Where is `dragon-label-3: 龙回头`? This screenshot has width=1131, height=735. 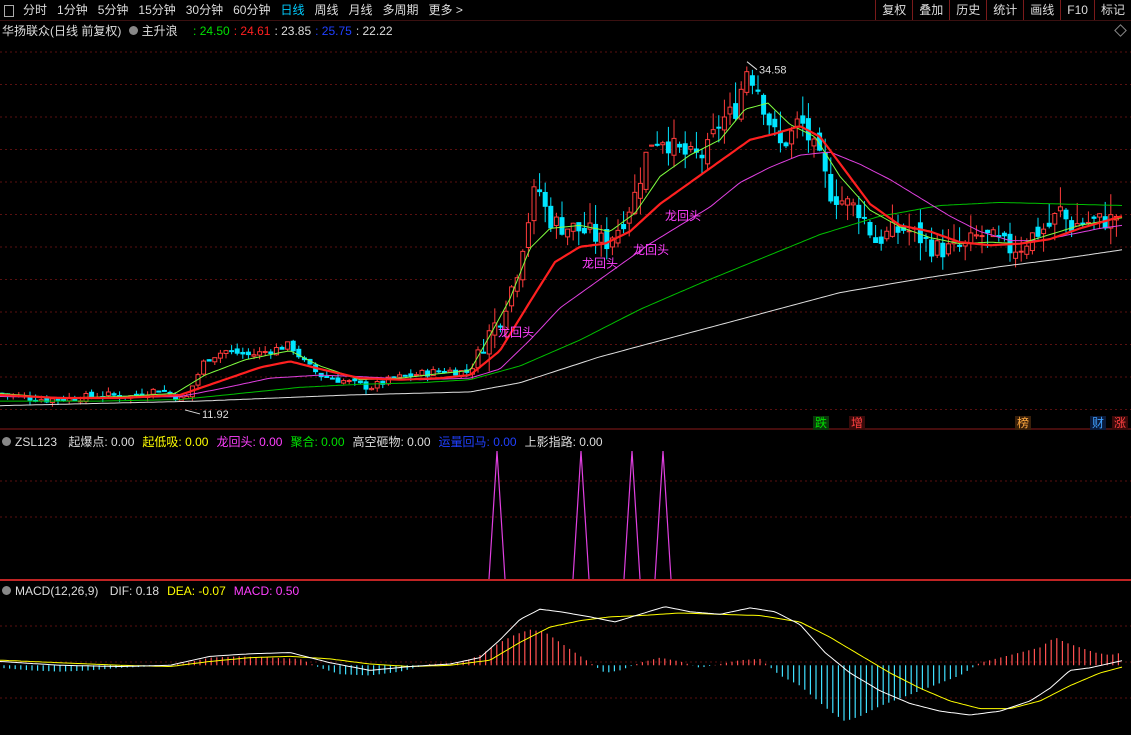 dragon-label-3: 龙回头 is located at coordinates (683, 216).